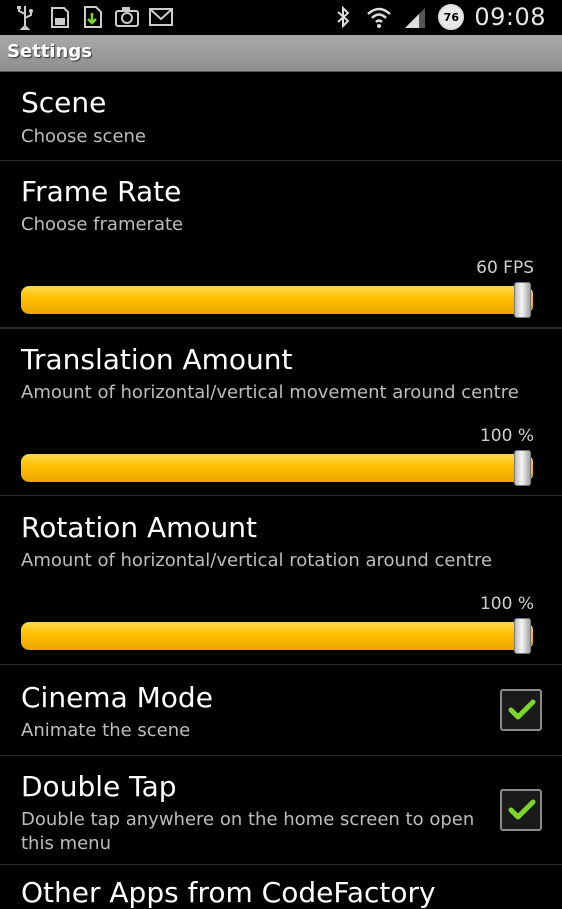 This screenshot has height=909, width=562. Describe the element at coordinates (161, 17) in the screenshot. I see `mail-icon` at that location.